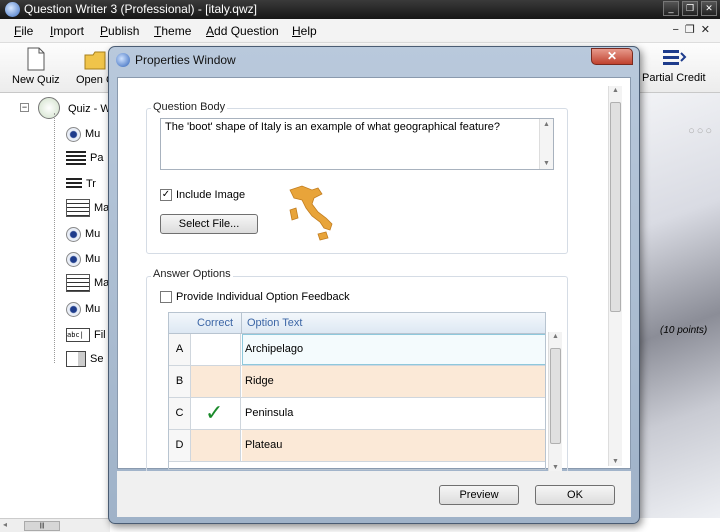  What do you see at coordinates (97, 158) in the screenshot?
I see `tree-item-label: Pa` at bounding box center [97, 158].